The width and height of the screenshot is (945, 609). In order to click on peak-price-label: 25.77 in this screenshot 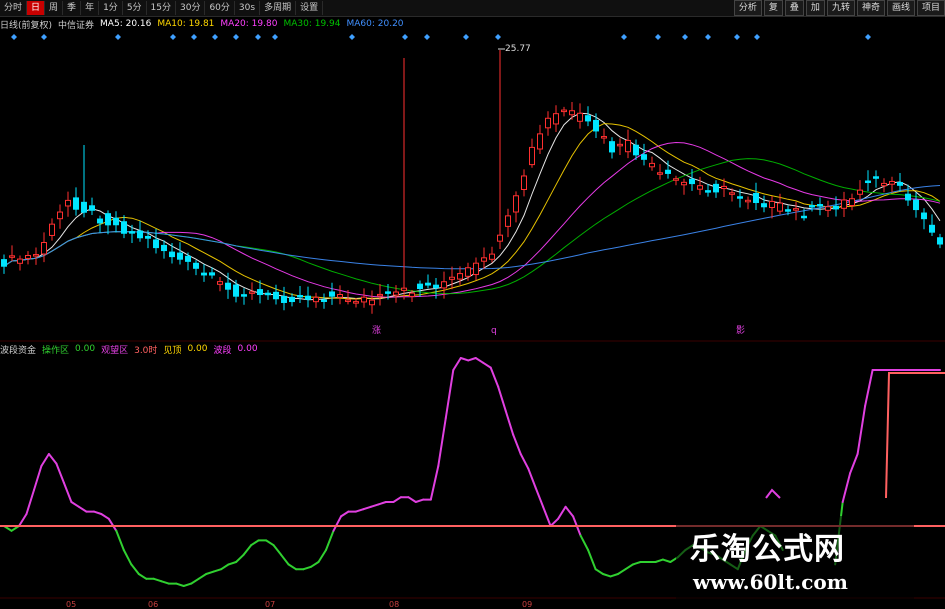, I will do `click(518, 49)`.